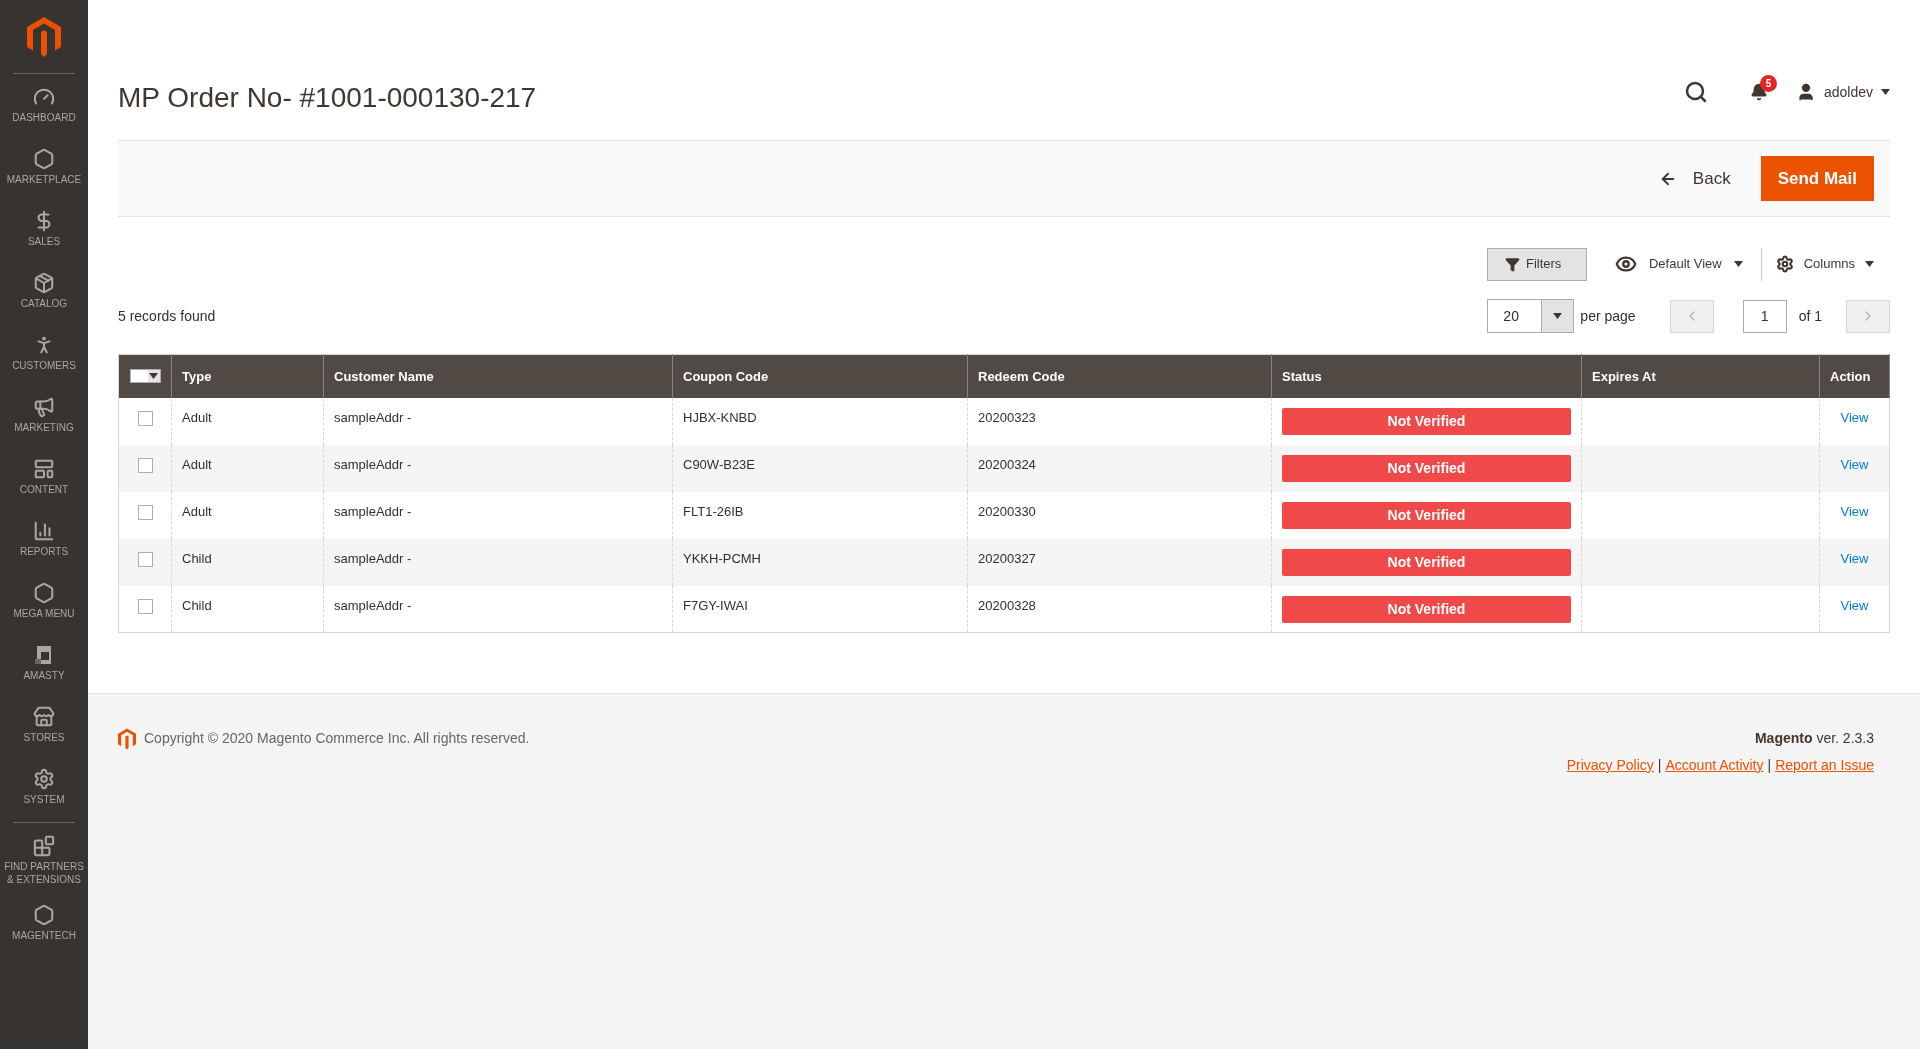 This screenshot has width=1920, height=1049. I want to click on mass-select-control, so click(145, 376).